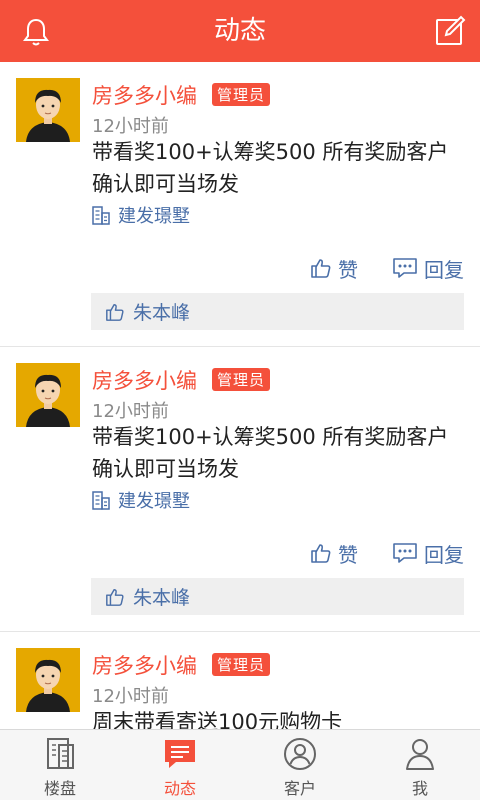  What do you see at coordinates (419, 788) in the screenshot?
I see `tab-label: 我` at bounding box center [419, 788].